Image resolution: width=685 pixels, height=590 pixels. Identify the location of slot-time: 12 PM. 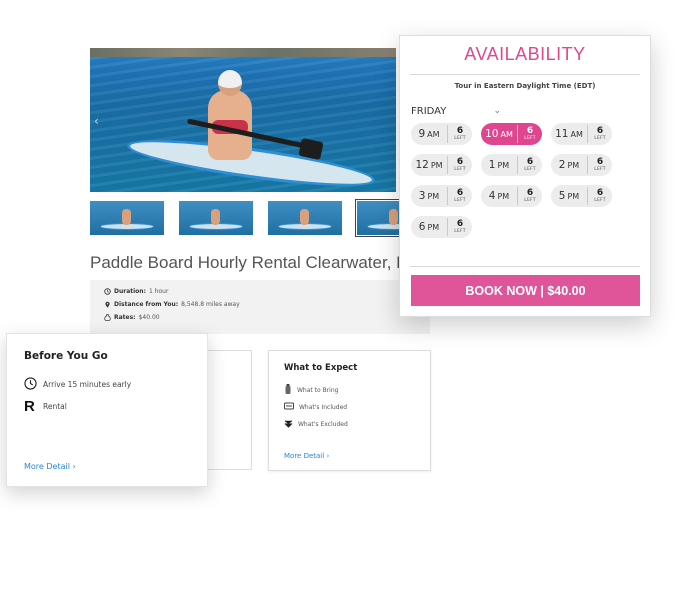
(429, 165).